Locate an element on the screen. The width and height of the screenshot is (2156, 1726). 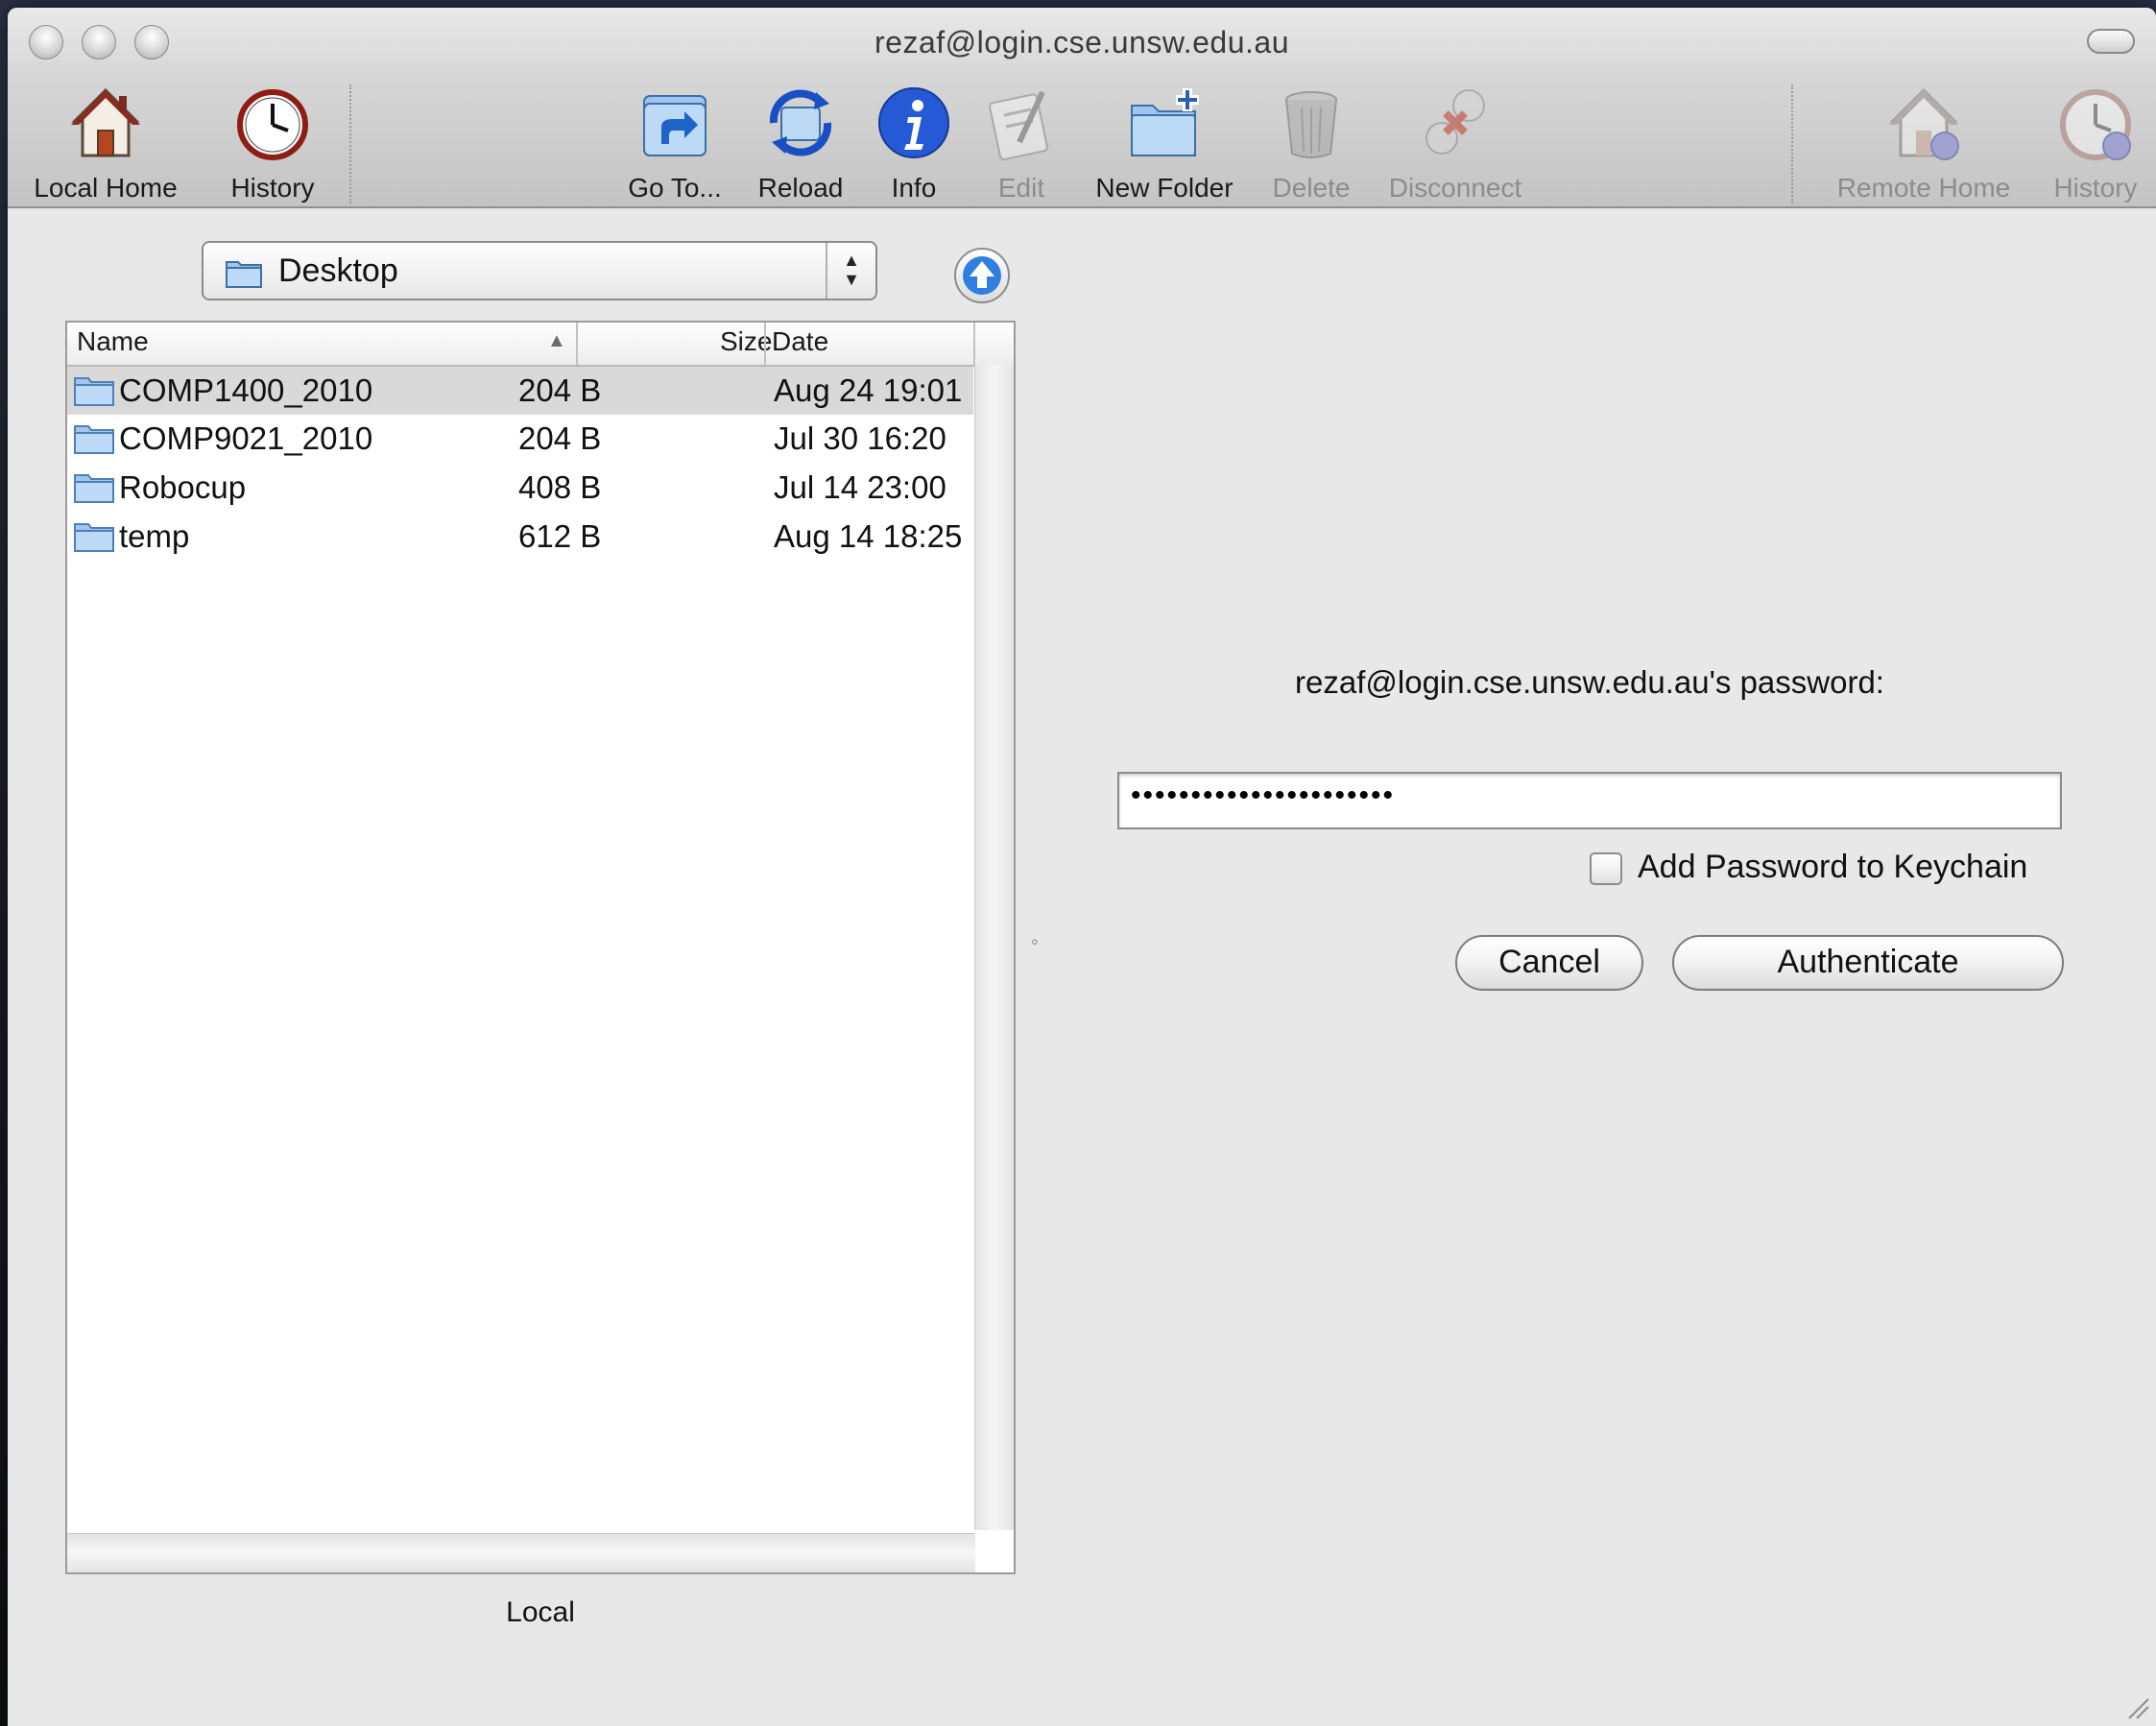
password-field: •••••••••••••••••••••• is located at coordinates (1589, 800).